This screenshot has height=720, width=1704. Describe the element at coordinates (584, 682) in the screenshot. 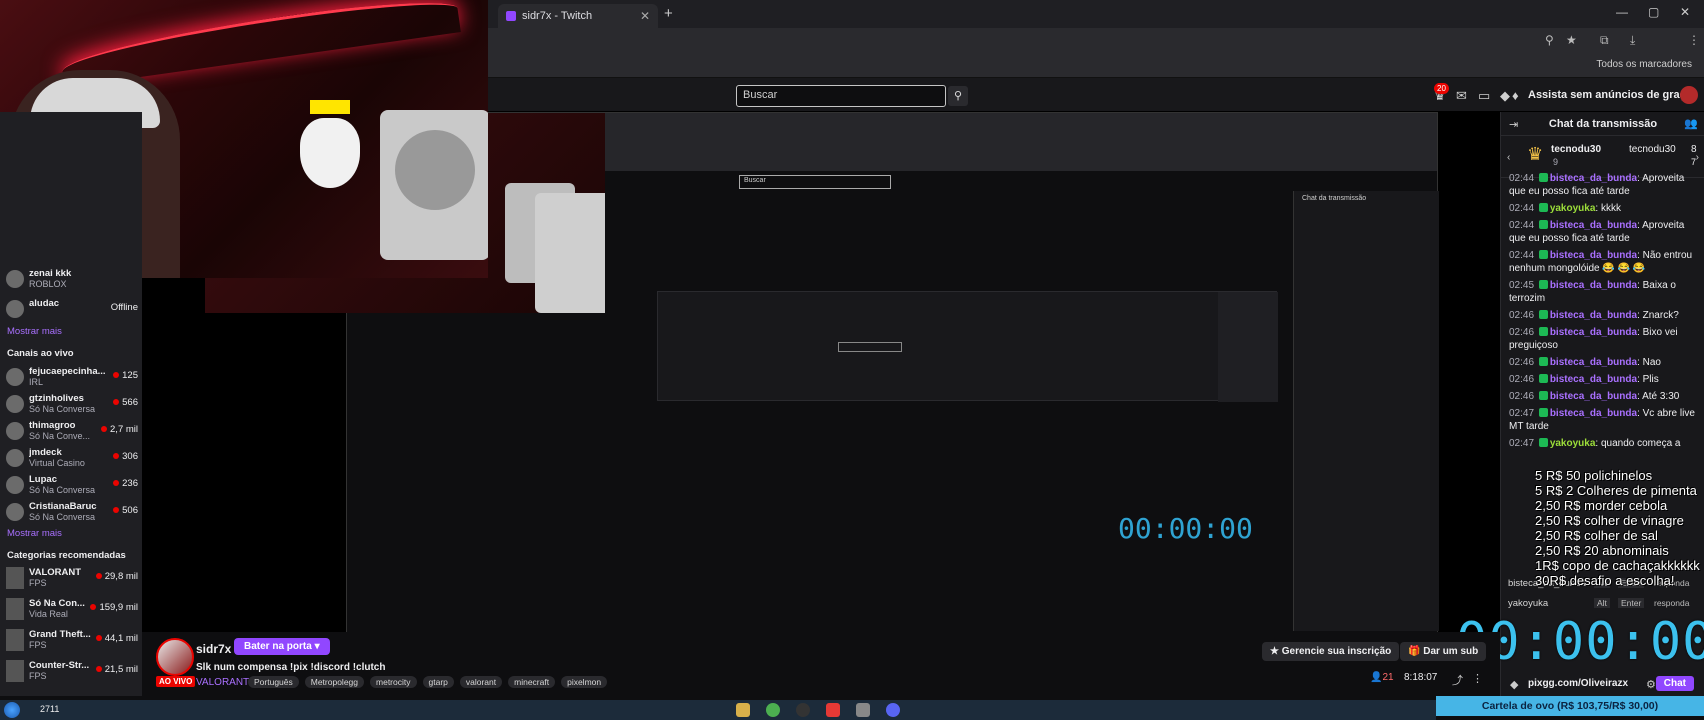

I see `tag: pixelmon` at that location.